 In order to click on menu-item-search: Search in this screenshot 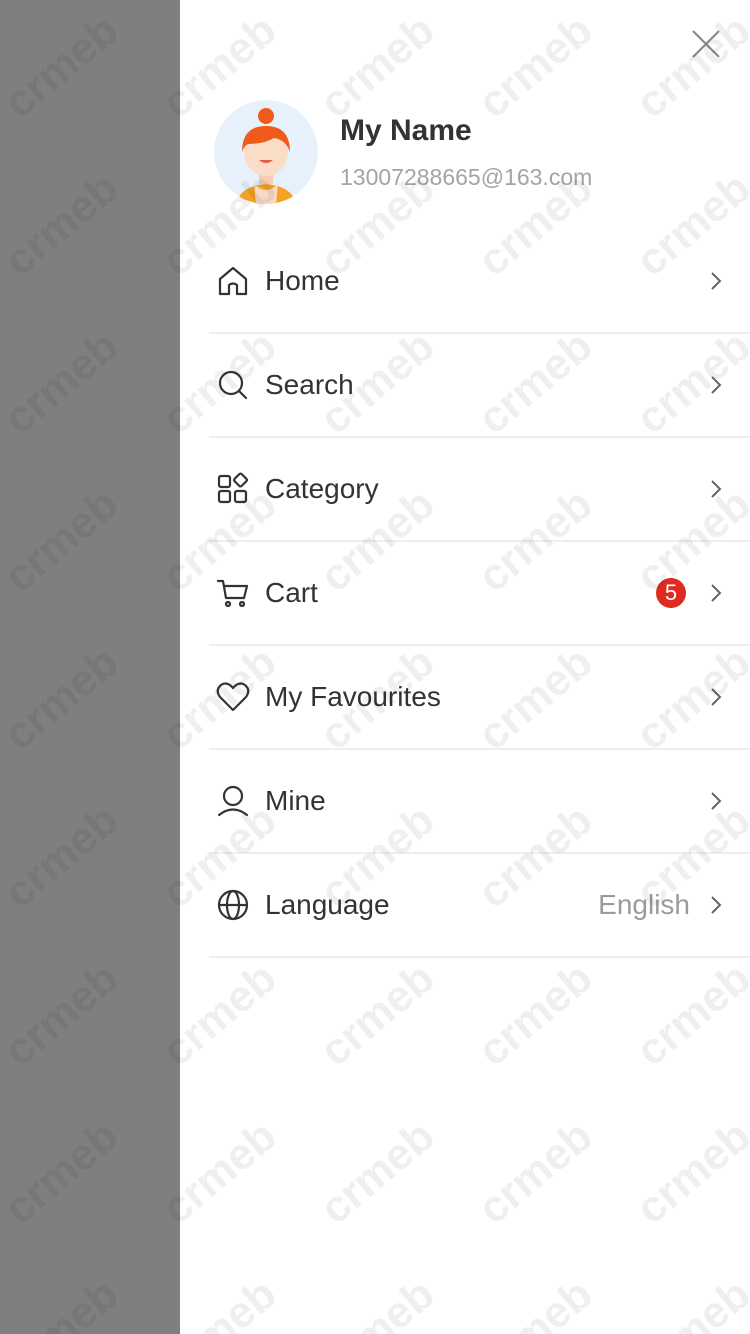, I will do `click(479, 386)`.